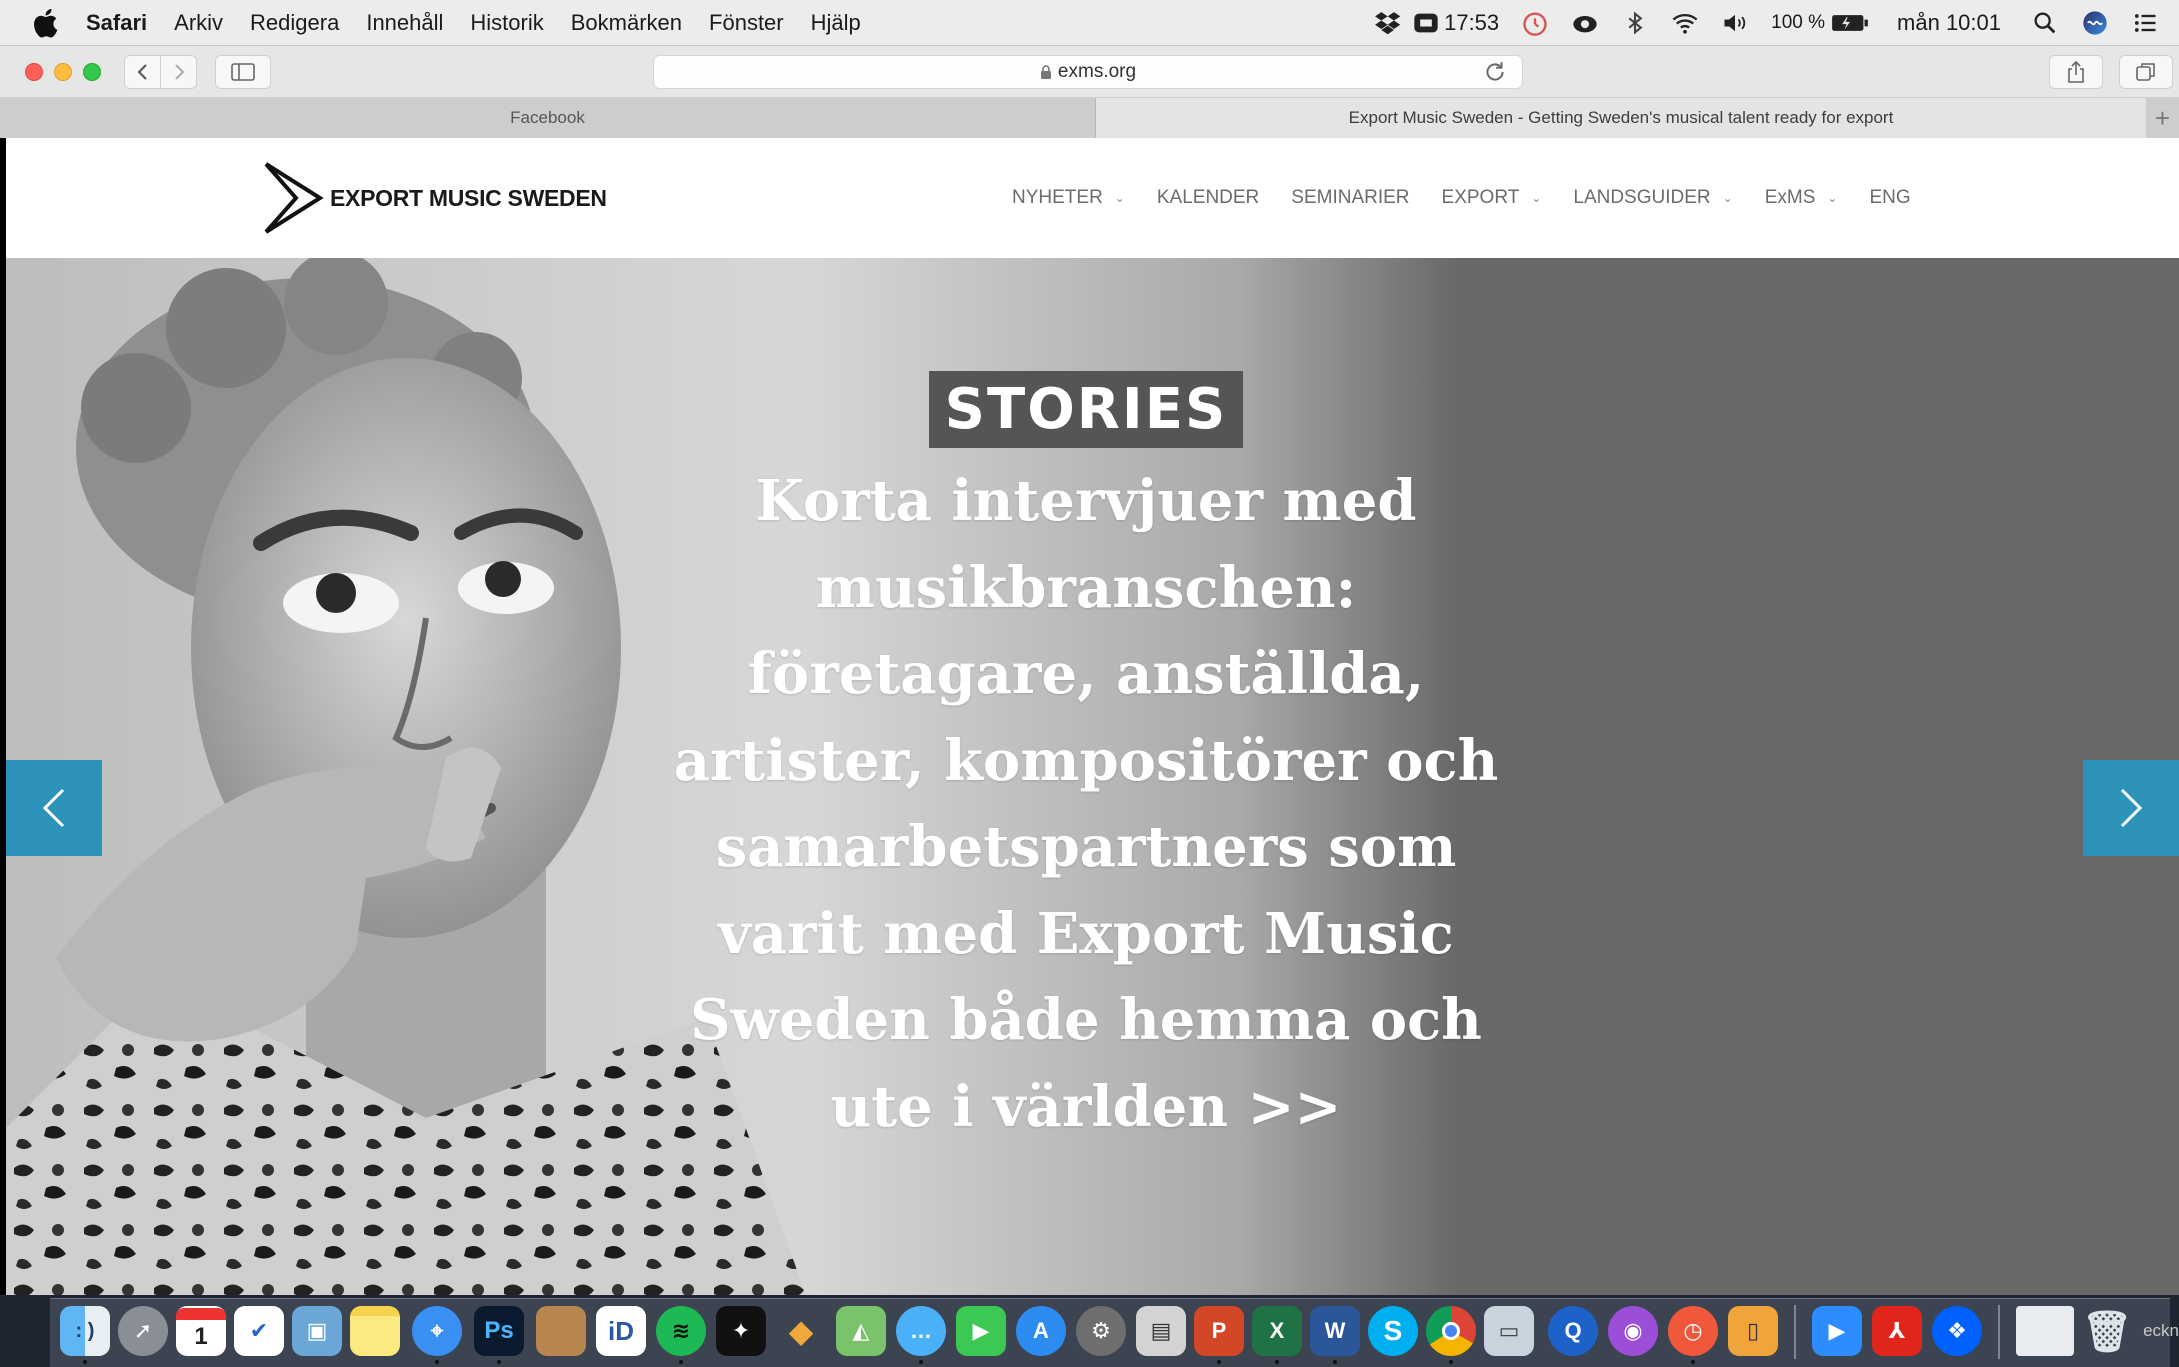 Image resolution: width=2179 pixels, height=1367 pixels. What do you see at coordinates (1335, 1331) in the screenshot?
I see `word-icon: W` at bounding box center [1335, 1331].